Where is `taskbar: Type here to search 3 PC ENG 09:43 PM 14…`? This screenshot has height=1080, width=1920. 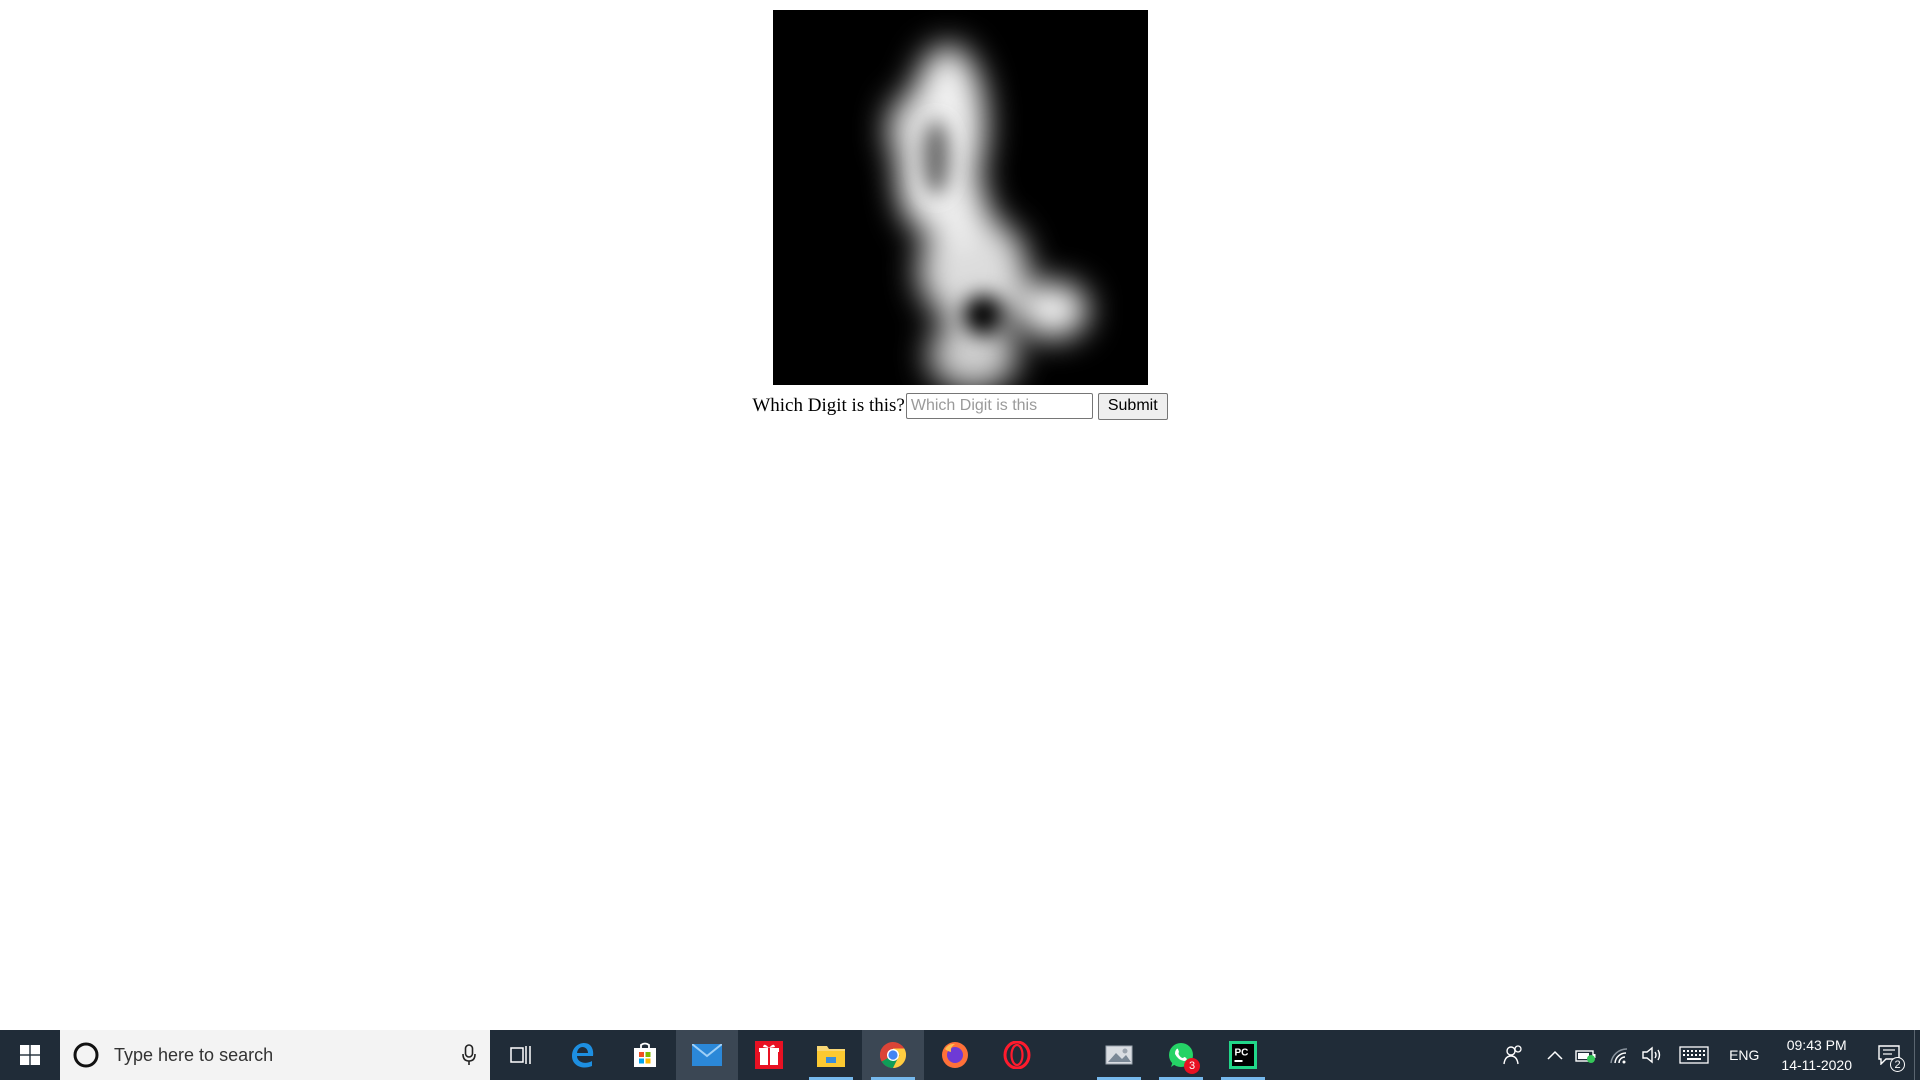
taskbar: Type here to search 3 PC ENG 09:43 PM 14… is located at coordinates (960, 1055).